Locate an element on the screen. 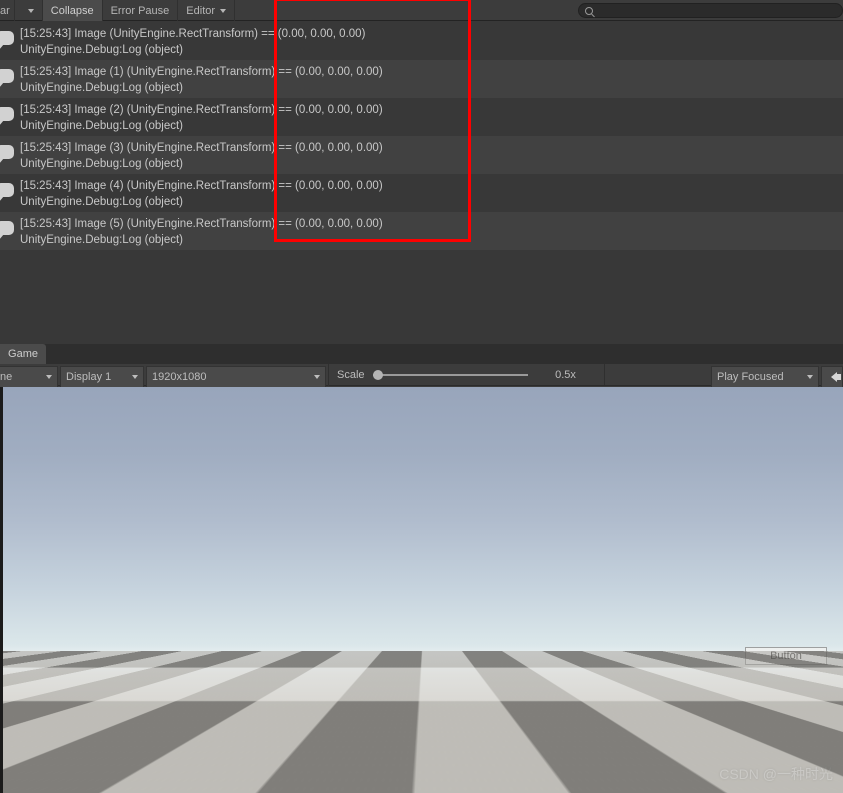  collapse-toggle: Collapse is located at coordinates (72, 10).